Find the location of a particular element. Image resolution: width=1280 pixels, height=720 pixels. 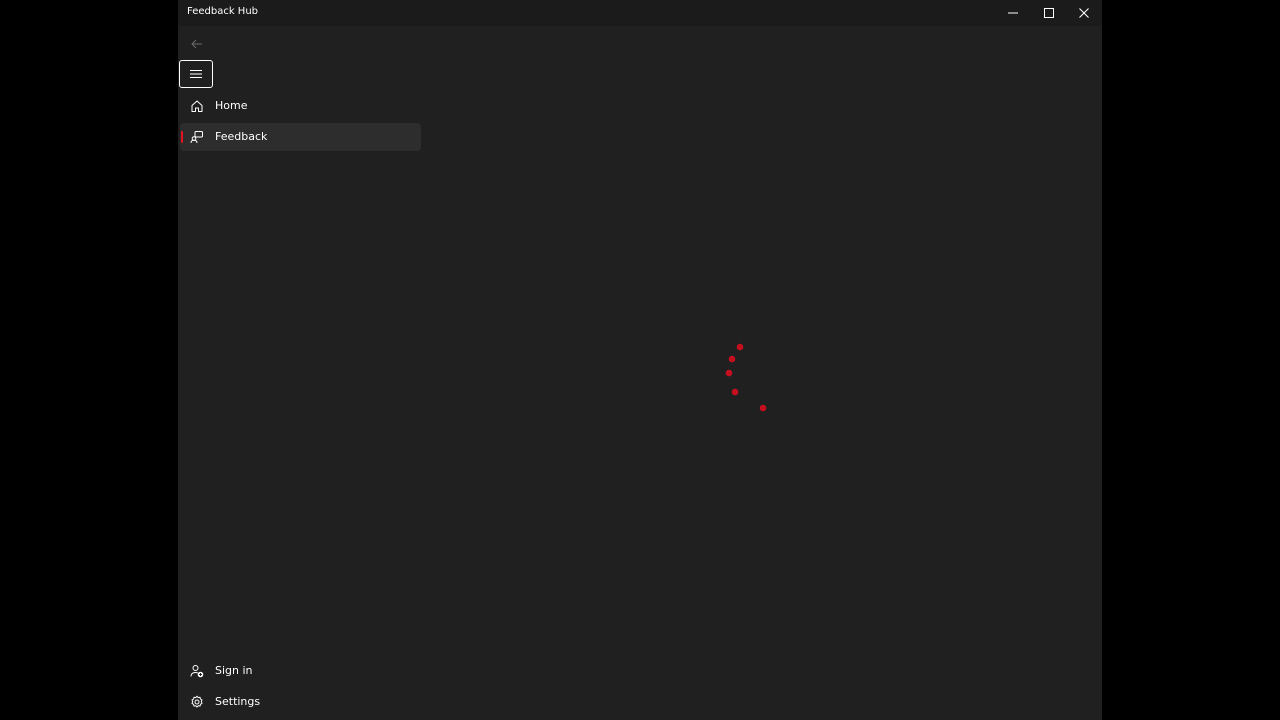

minimize-icon is located at coordinates (1012, 13).